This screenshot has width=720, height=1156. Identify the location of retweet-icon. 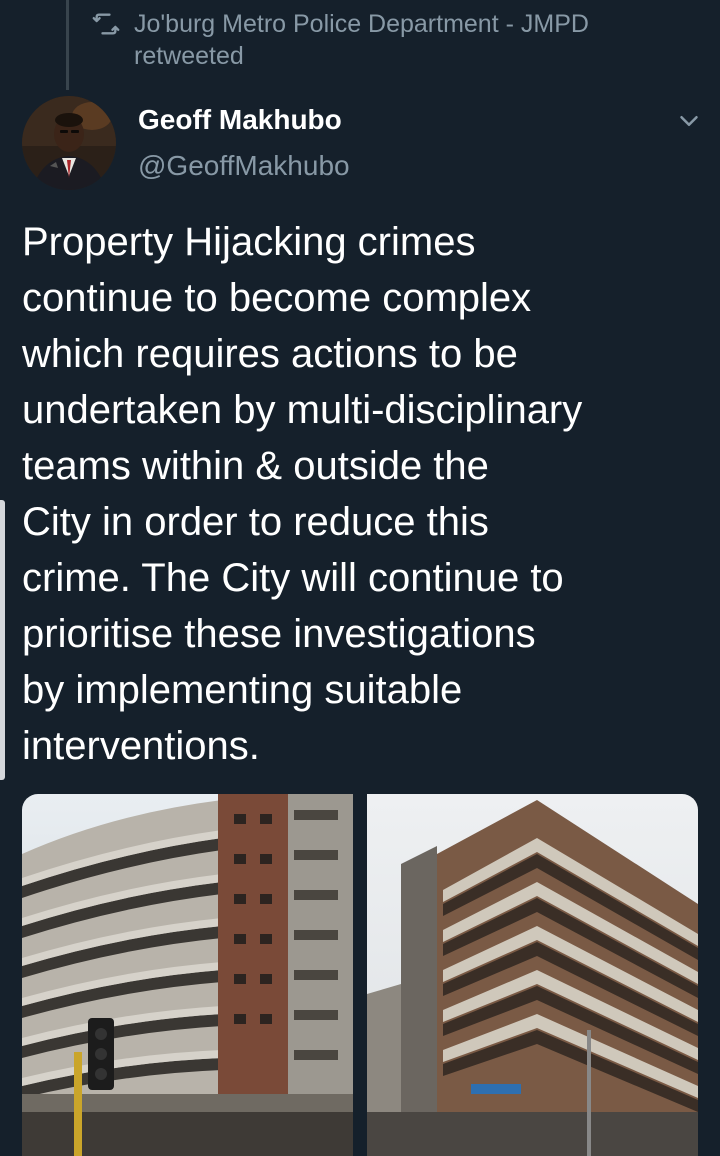
(108, 24).